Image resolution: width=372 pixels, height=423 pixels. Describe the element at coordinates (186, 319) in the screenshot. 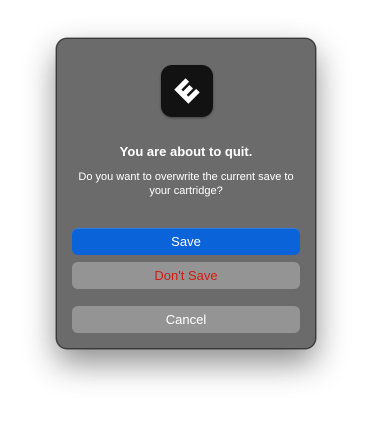

I see `cancel-button: Cancel` at that location.